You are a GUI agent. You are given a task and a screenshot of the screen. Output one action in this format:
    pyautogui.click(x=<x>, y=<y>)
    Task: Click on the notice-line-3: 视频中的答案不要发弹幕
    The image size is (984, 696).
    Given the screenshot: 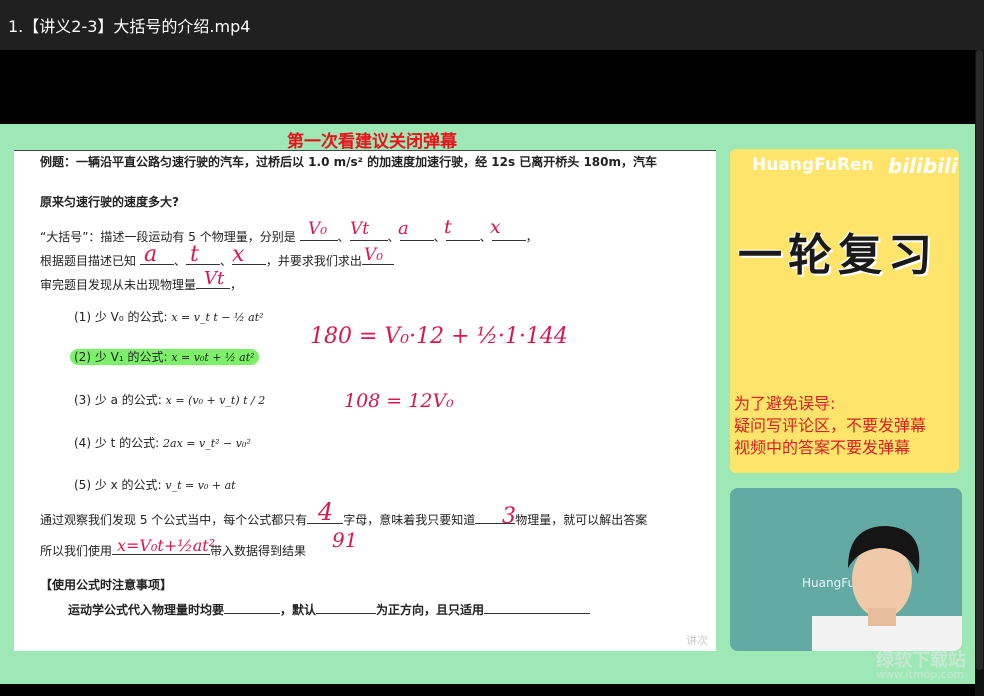 What is the action you would take?
    pyautogui.click(x=822, y=447)
    